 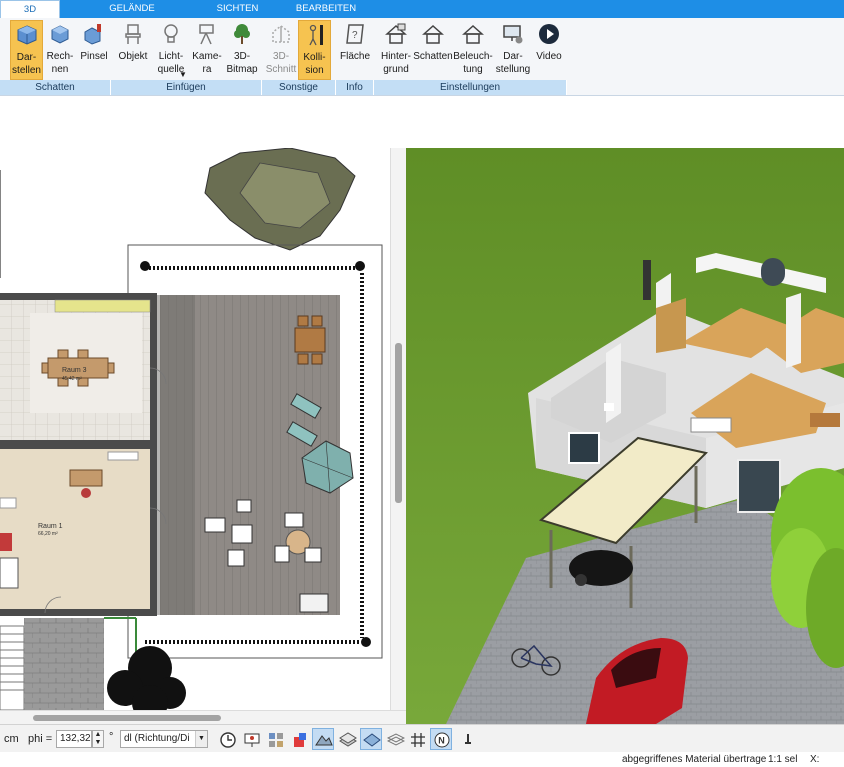 I want to click on plan-horizontal-scrollbar, so click(x=203, y=717).